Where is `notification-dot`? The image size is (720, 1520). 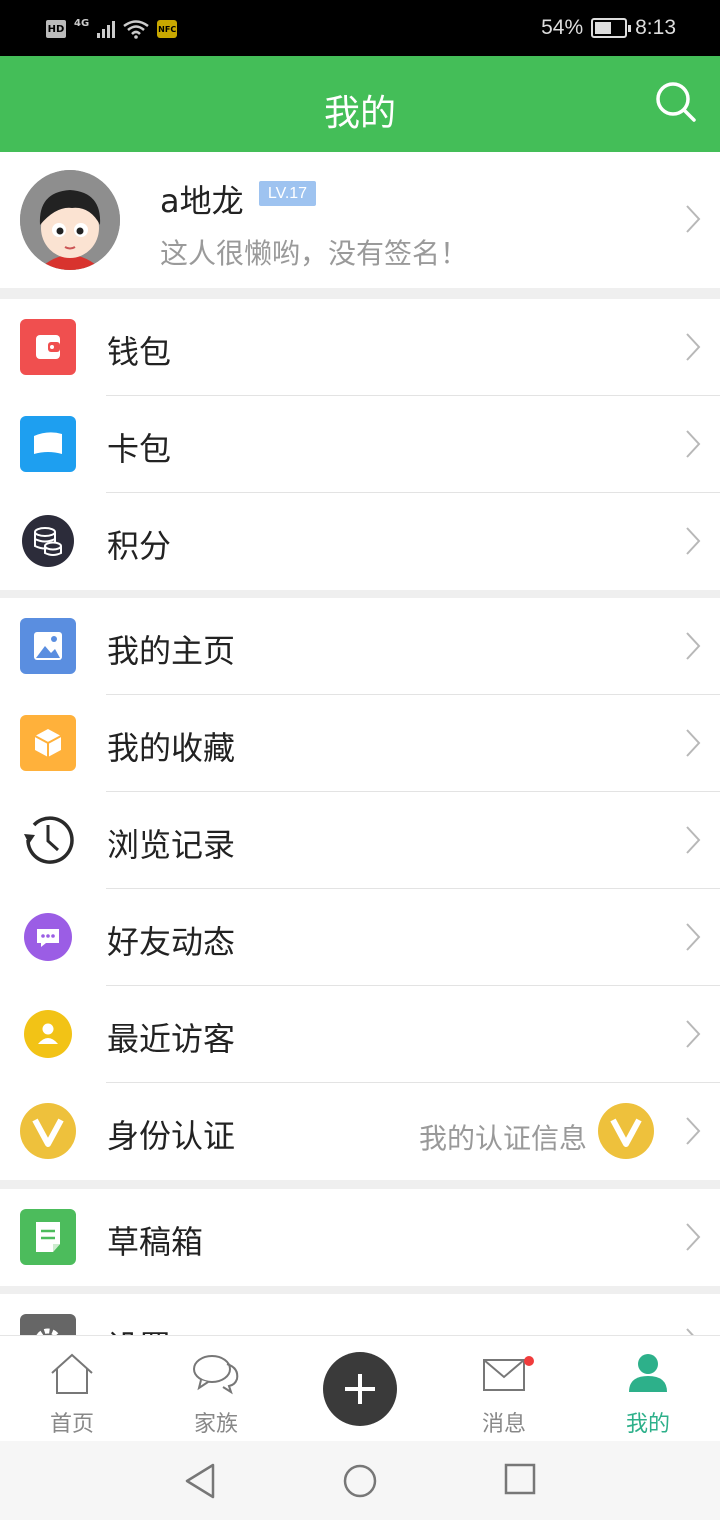 notification-dot is located at coordinates (529, 1361).